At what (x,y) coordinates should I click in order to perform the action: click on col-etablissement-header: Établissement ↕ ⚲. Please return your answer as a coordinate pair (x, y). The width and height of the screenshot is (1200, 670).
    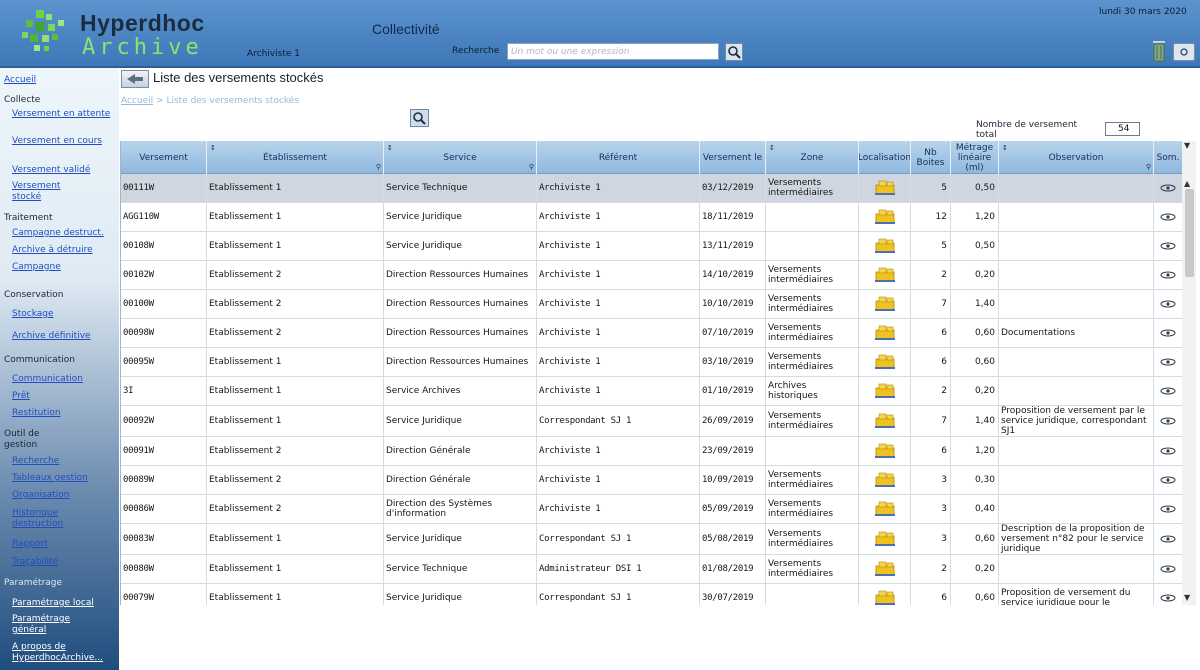
    Looking at the image, I should click on (295, 157).